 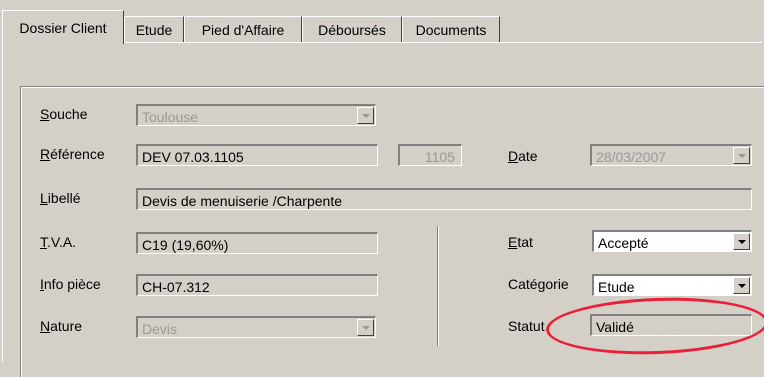 I want to click on tab-etude: Etude, so click(x=154, y=29).